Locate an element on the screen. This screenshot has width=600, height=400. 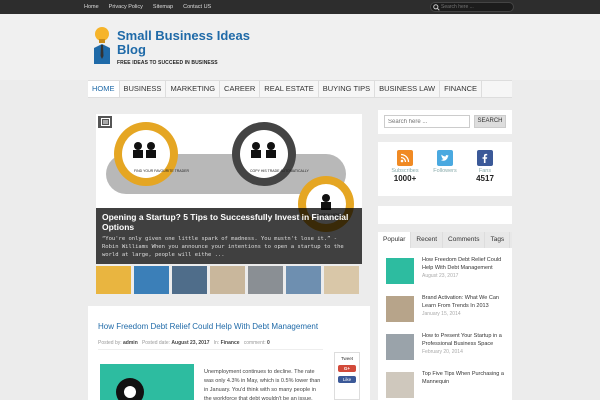
social-counters: Subscribes 1000+ Followers Fans 4517 is located at coordinates (445, 169).